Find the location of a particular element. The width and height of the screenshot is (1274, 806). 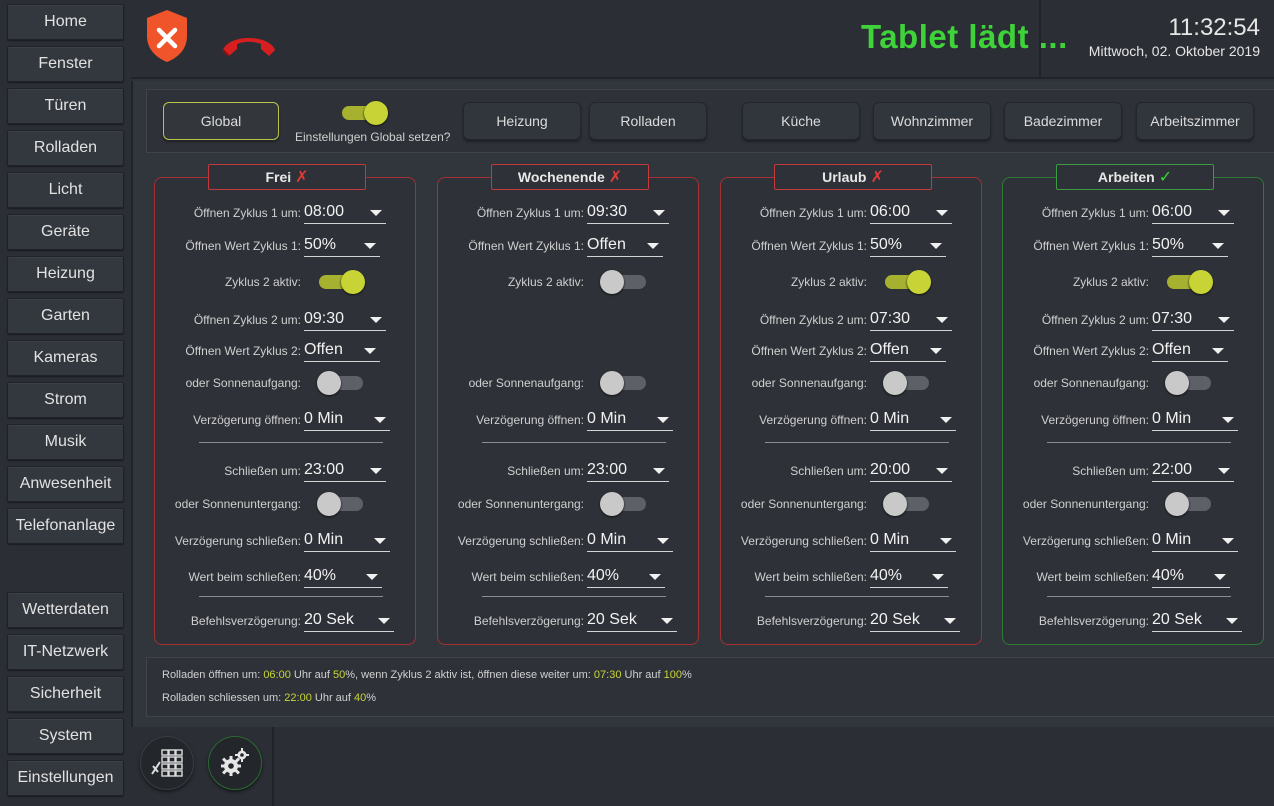

nav-fenster: Fenster is located at coordinates (65, 64).